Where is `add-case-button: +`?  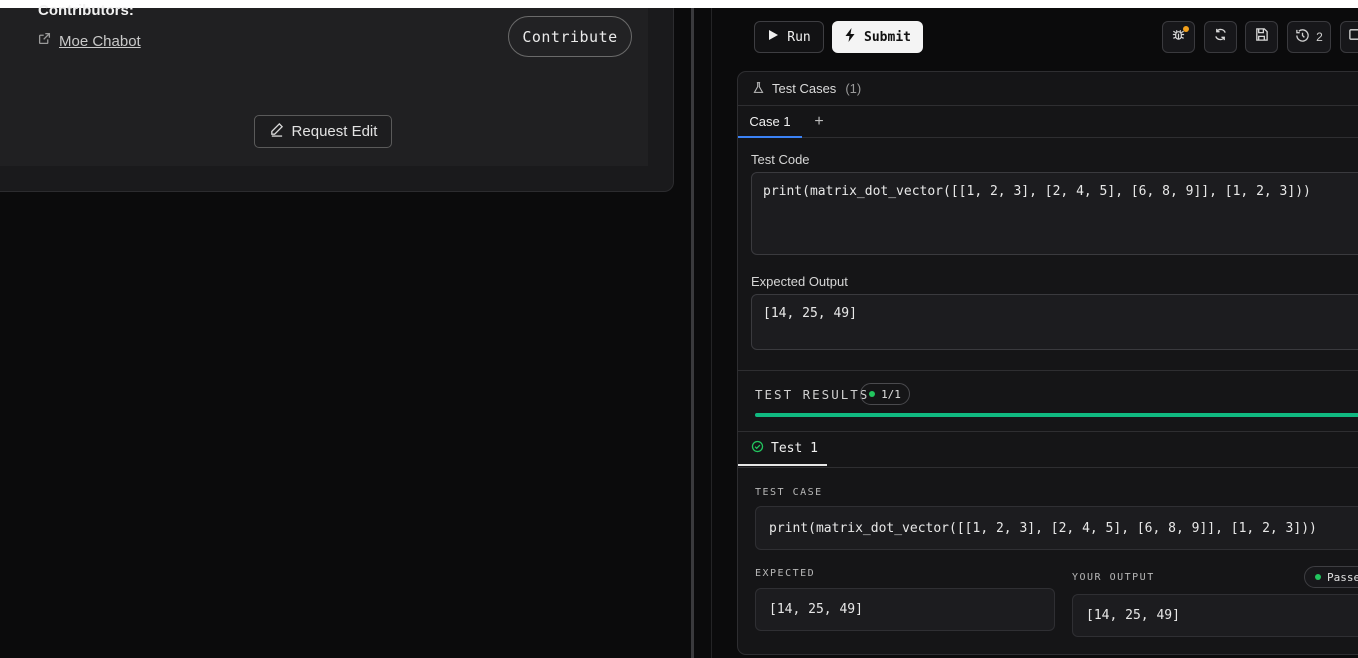 add-case-button: + is located at coordinates (819, 122).